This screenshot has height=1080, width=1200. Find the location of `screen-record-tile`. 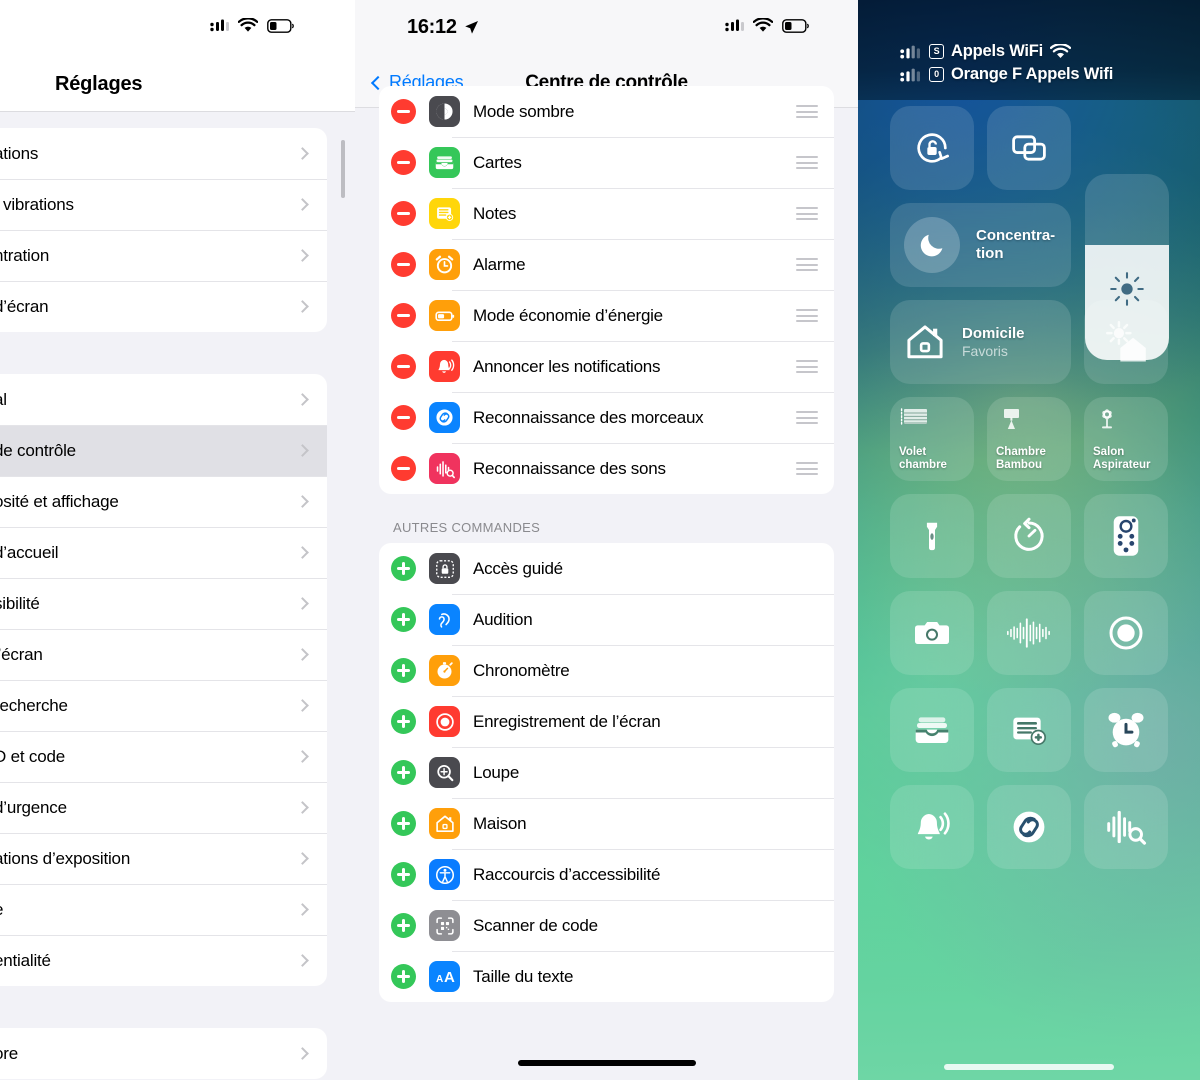

screen-record-tile is located at coordinates (1126, 633).